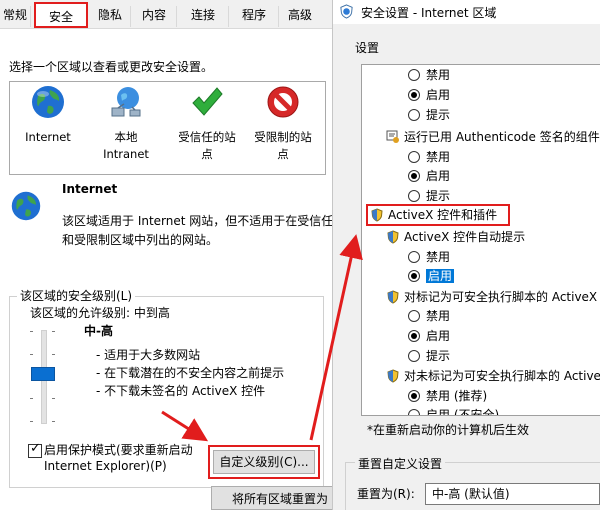 This screenshot has width=600, height=510. Describe the element at coordinates (443, 215) in the screenshot. I see `setting-category-label: ActiveX 控件和插件` at that location.